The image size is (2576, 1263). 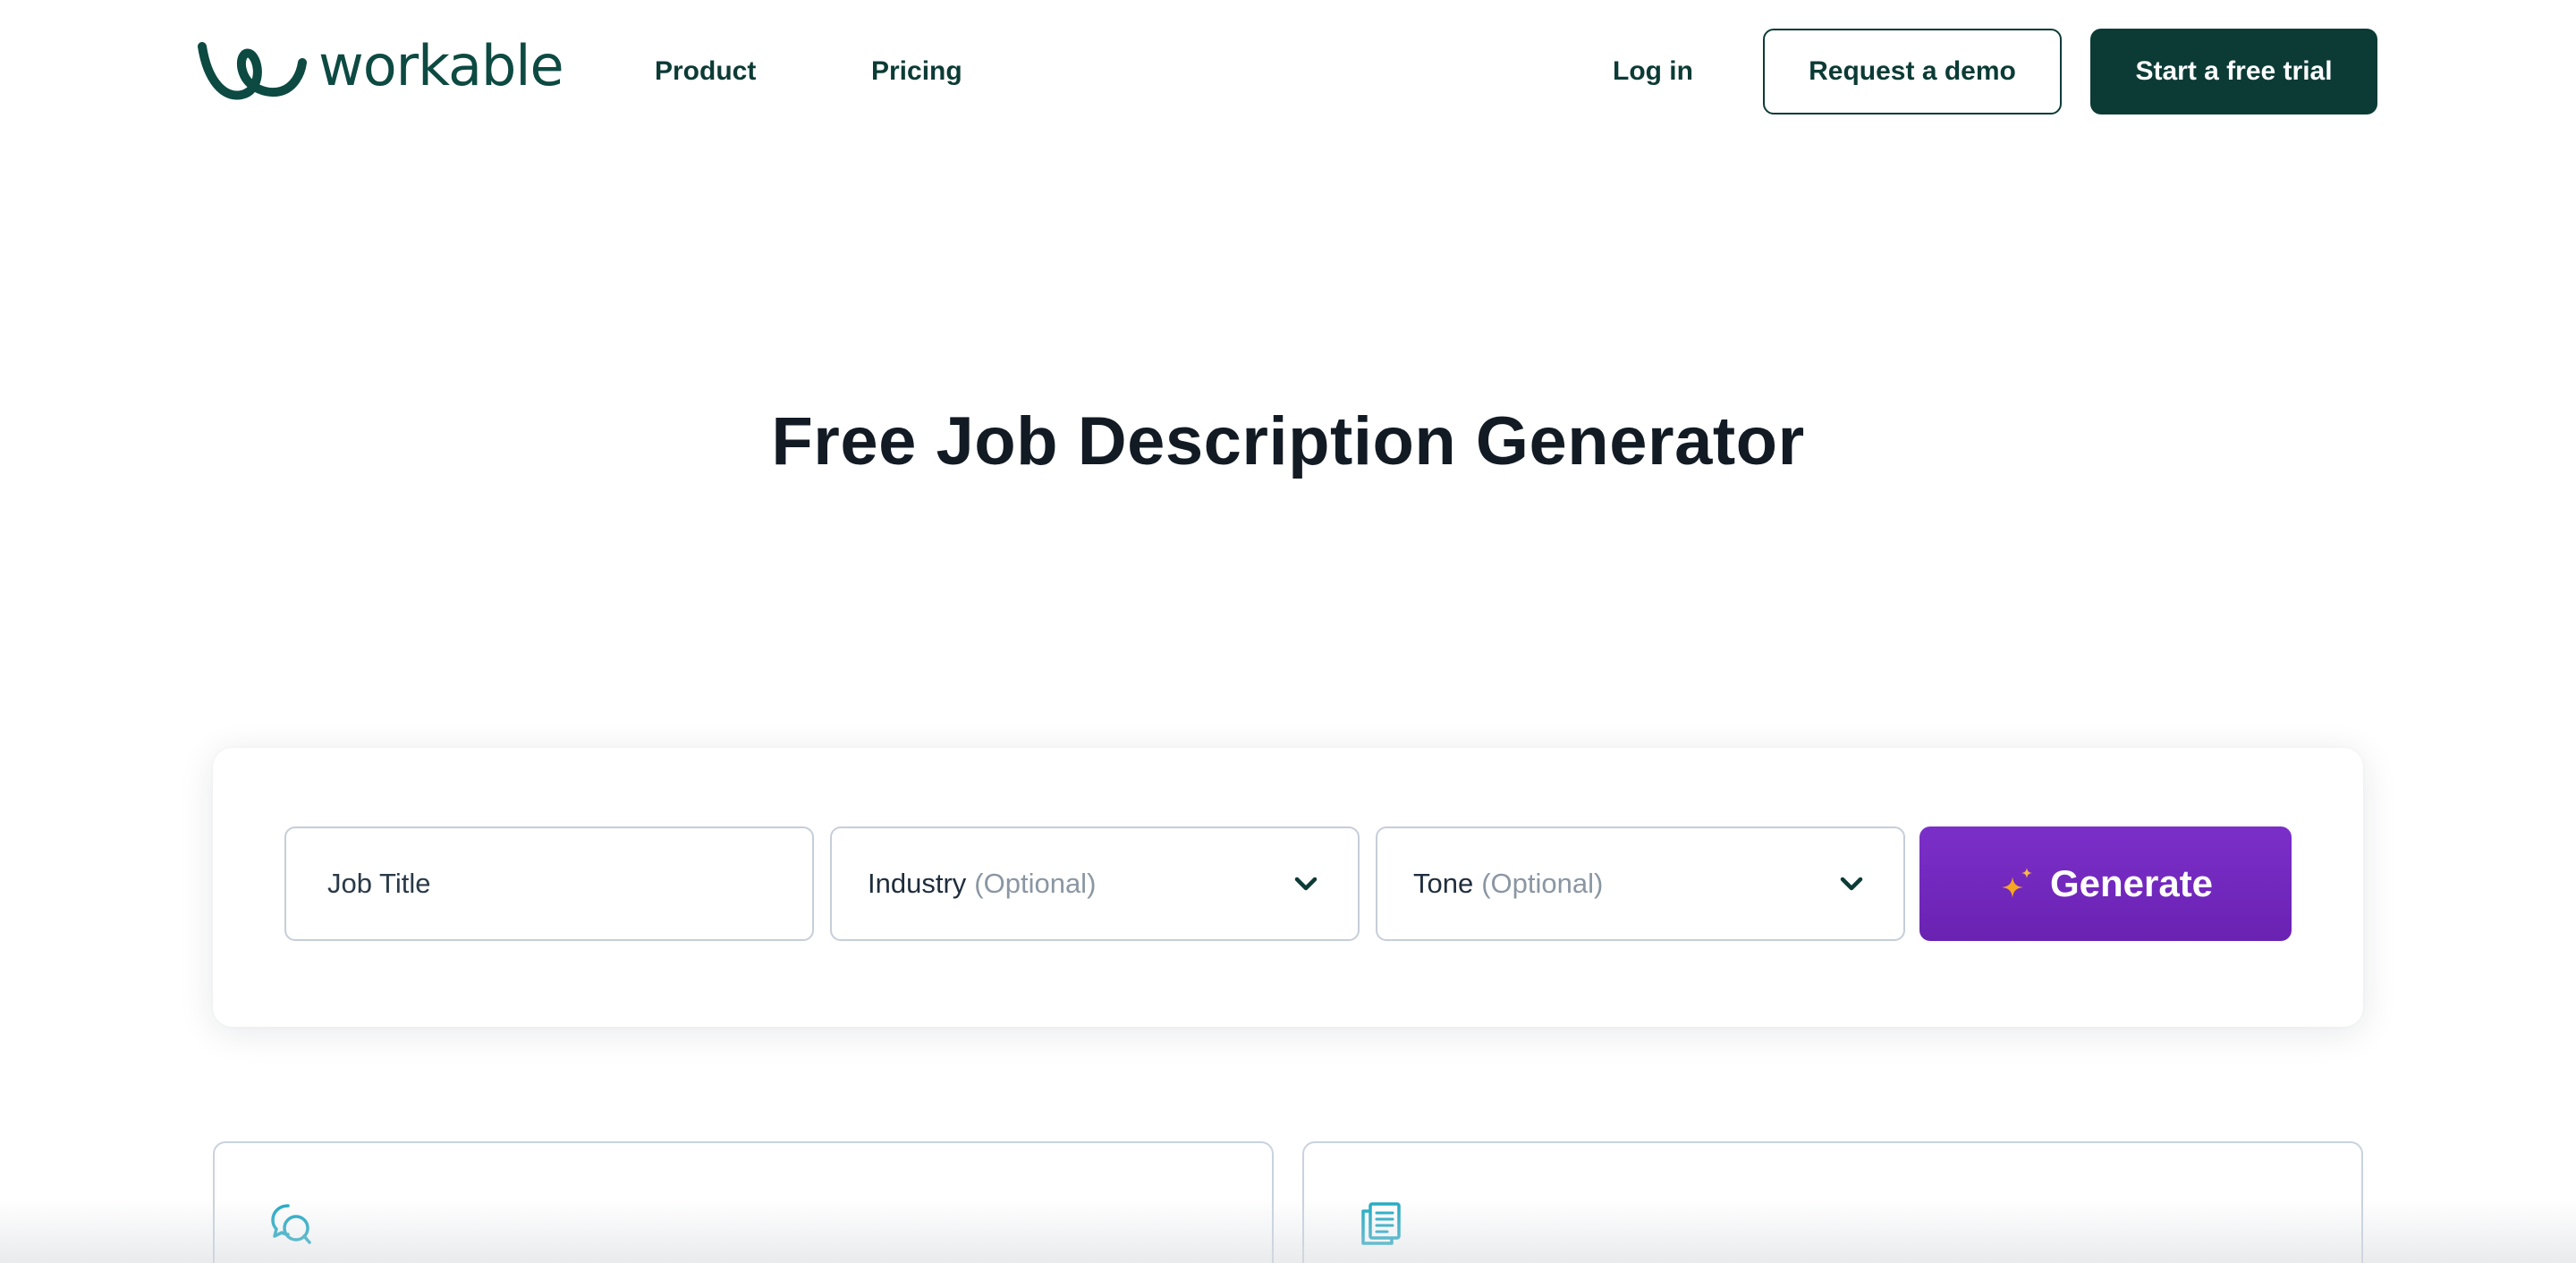 I want to click on nav-pricing: Pricing, so click(x=916, y=72).